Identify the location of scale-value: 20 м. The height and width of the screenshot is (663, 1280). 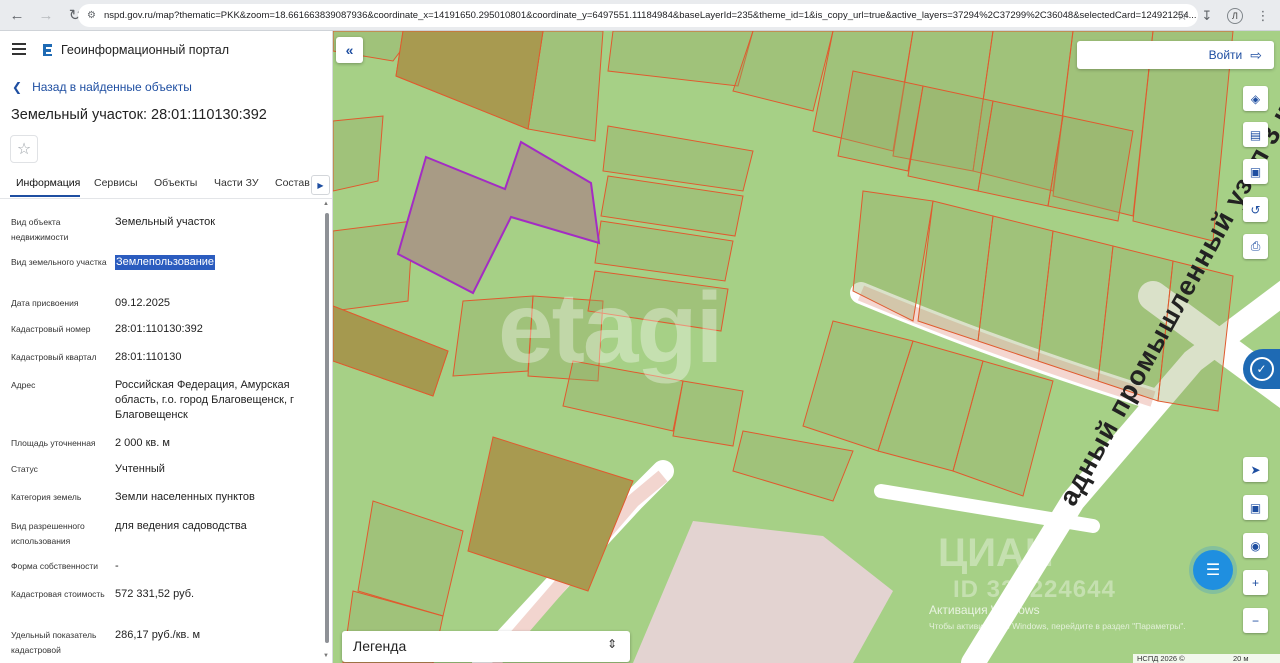
(1241, 658).